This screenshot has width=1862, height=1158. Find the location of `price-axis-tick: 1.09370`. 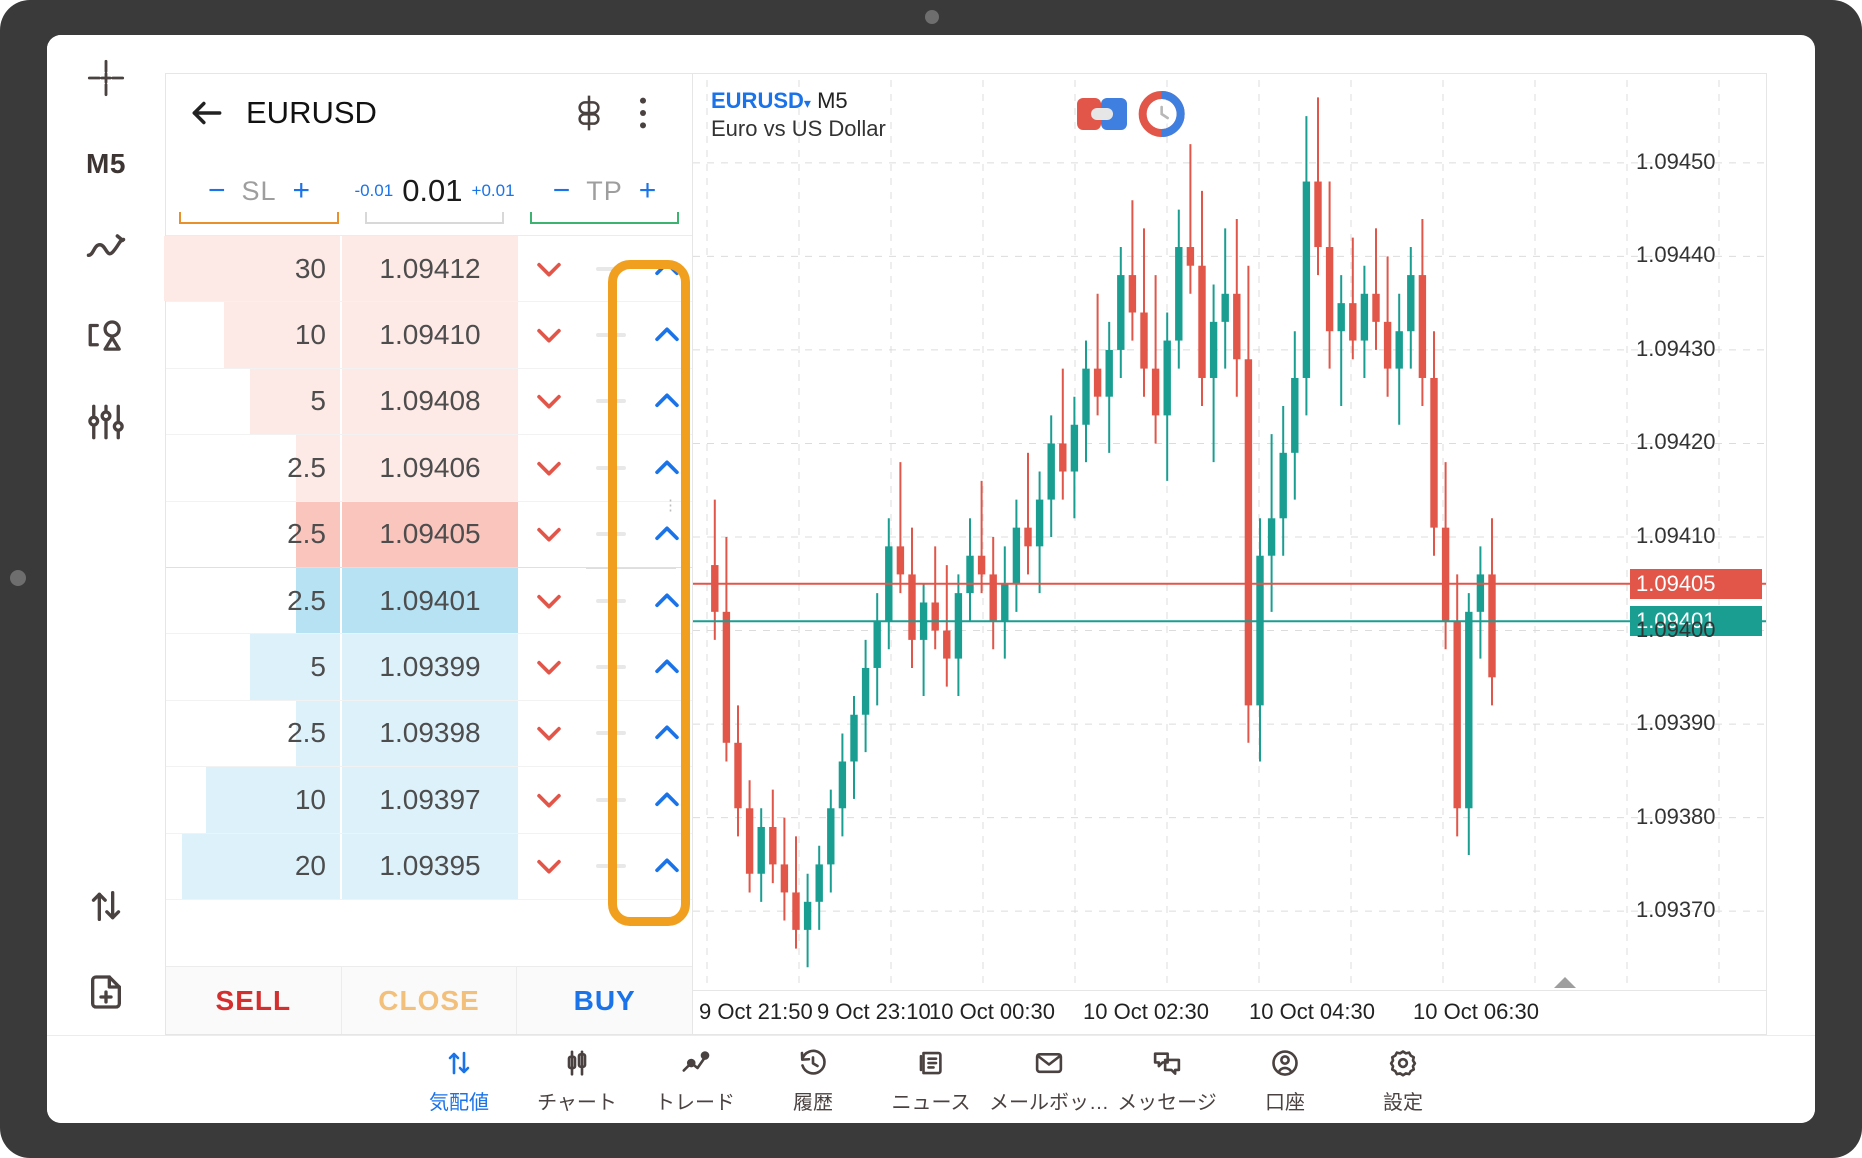

price-axis-tick: 1.09370 is located at coordinates (1676, 910).